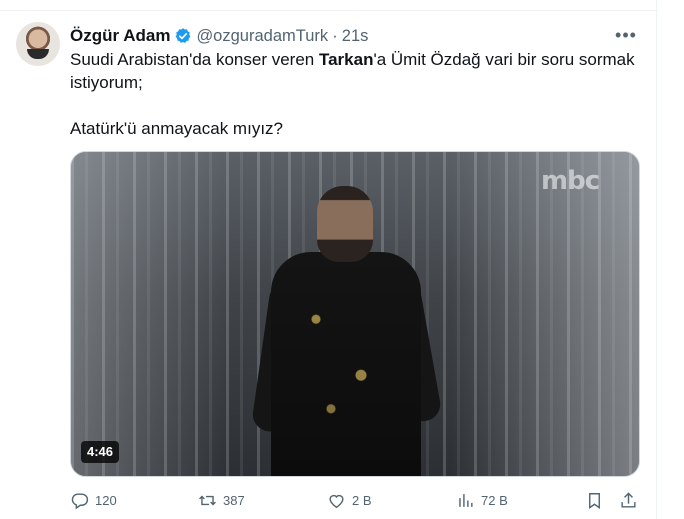 This screenshot has width=684, height=519. I want to click on retweet-count: 387, so click(234, 500).